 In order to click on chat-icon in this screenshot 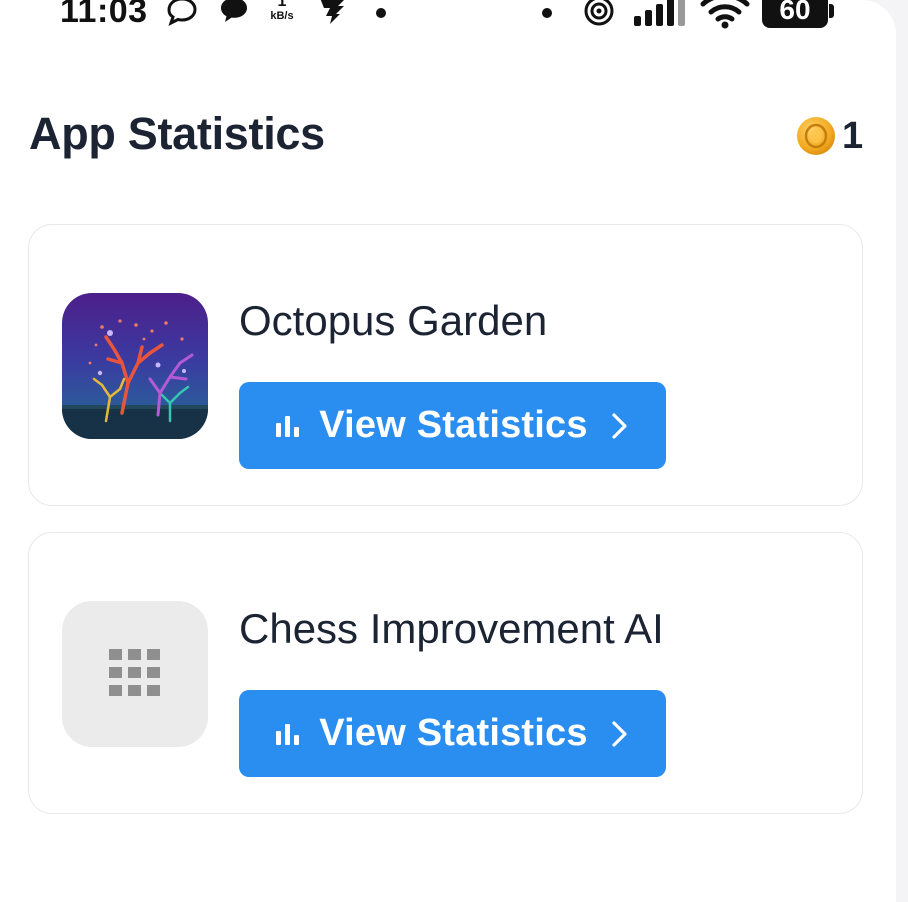, I will do `click(234, 11)`.